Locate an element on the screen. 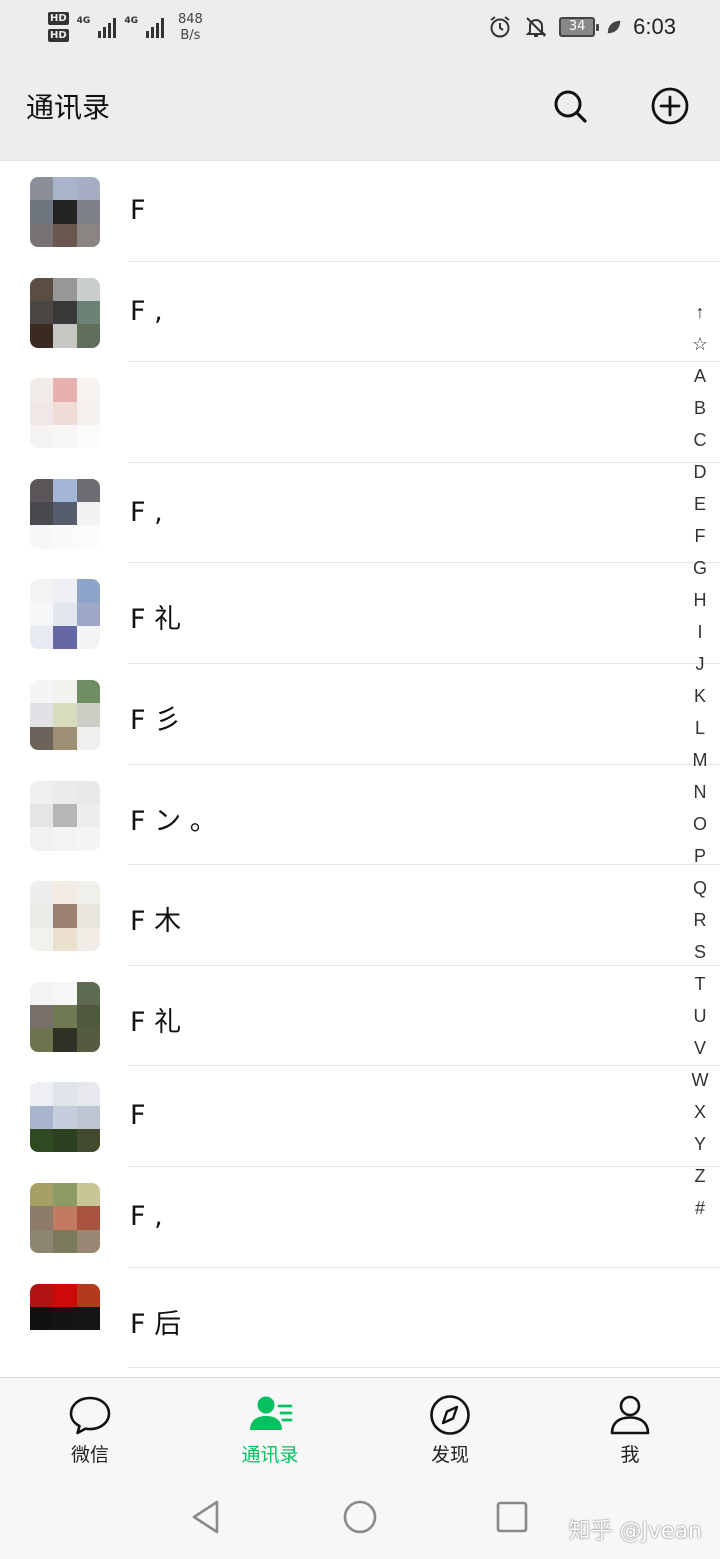 This screenshot has height=1559, width=720. index-letter: V is located at coordinates (700, 1048).